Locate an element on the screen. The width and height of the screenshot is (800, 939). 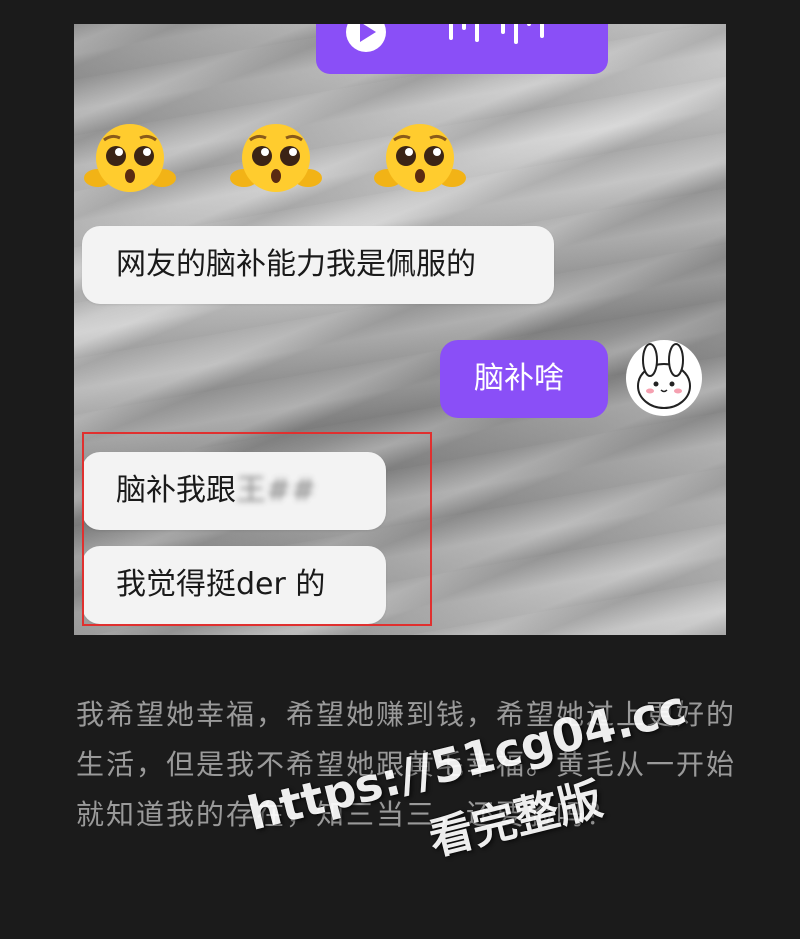
voice-message-bubble is located at coordinates (462, 49).